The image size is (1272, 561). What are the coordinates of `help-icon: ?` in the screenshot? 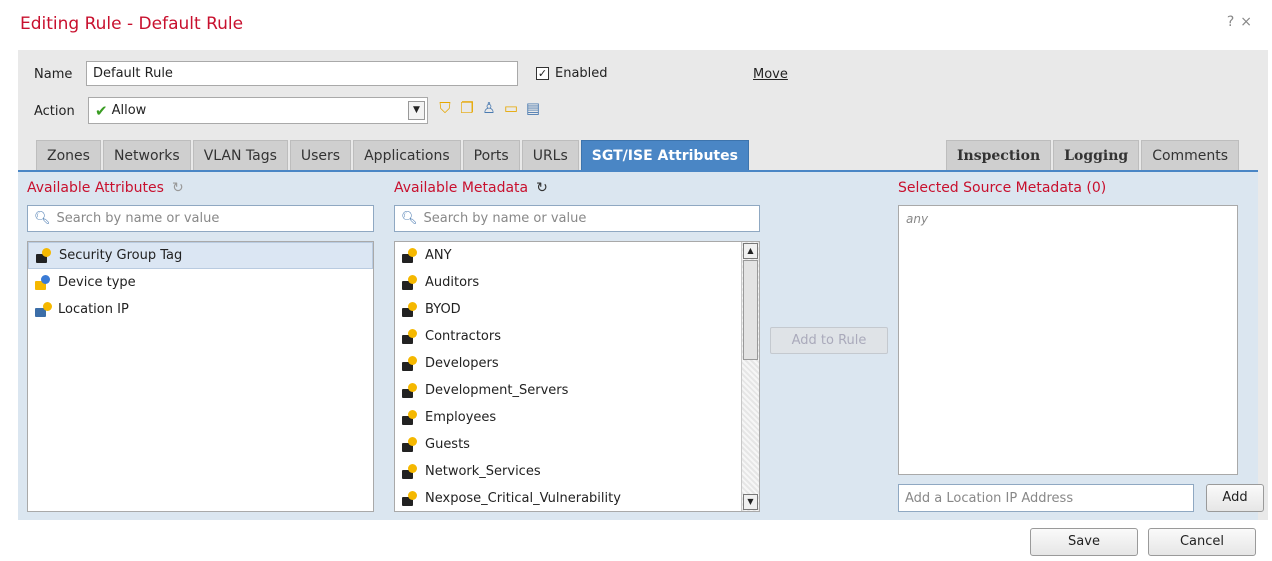 It's located at (1233, 22).